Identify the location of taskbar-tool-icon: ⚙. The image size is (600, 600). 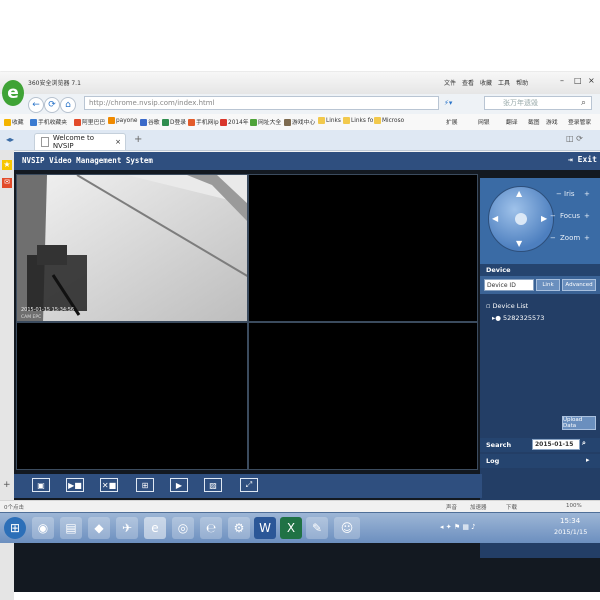
(239, 528).